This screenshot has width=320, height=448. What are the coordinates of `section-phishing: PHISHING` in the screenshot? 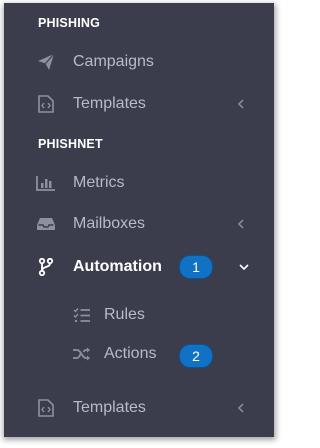 It's located at (69, 23).